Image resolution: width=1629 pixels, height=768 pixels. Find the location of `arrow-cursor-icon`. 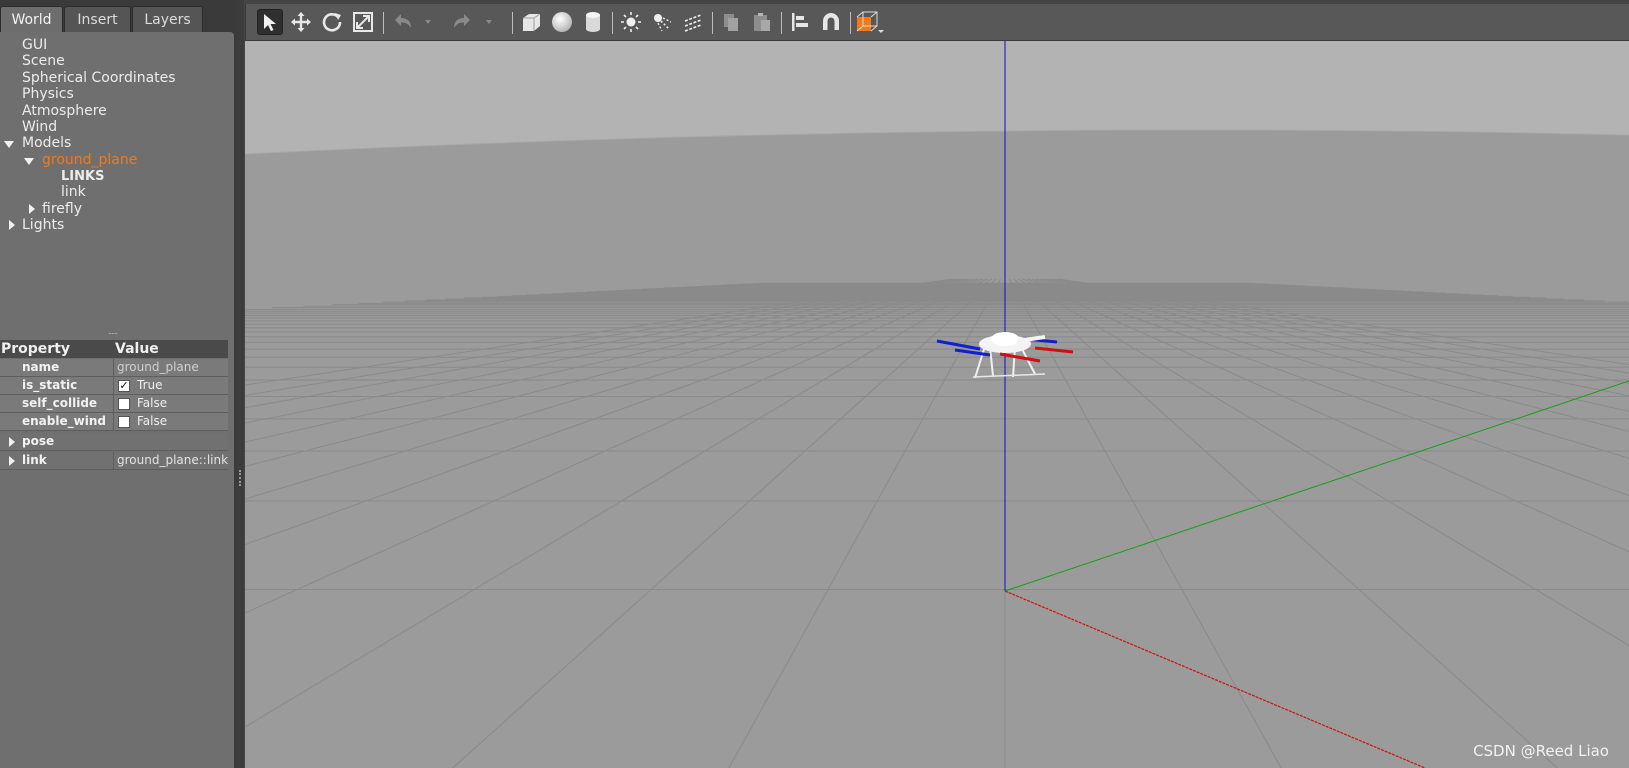

arrow-cursor-icon is located at coordinates (270, 22).